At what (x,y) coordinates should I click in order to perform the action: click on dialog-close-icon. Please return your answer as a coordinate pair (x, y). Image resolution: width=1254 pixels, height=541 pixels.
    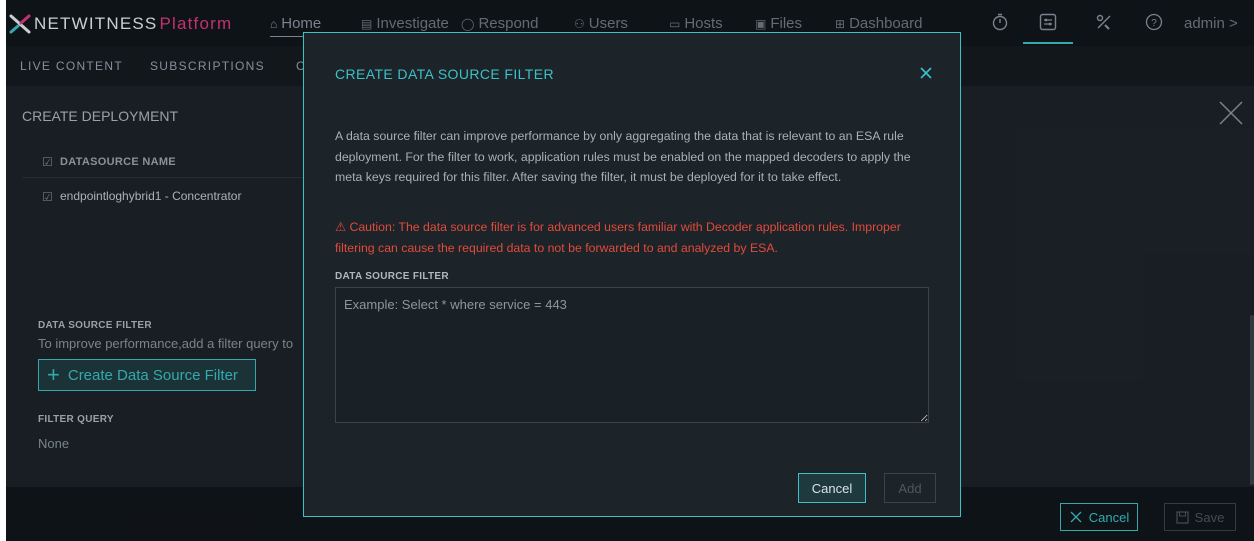
    Looking at the image, I should click on (926, 73).